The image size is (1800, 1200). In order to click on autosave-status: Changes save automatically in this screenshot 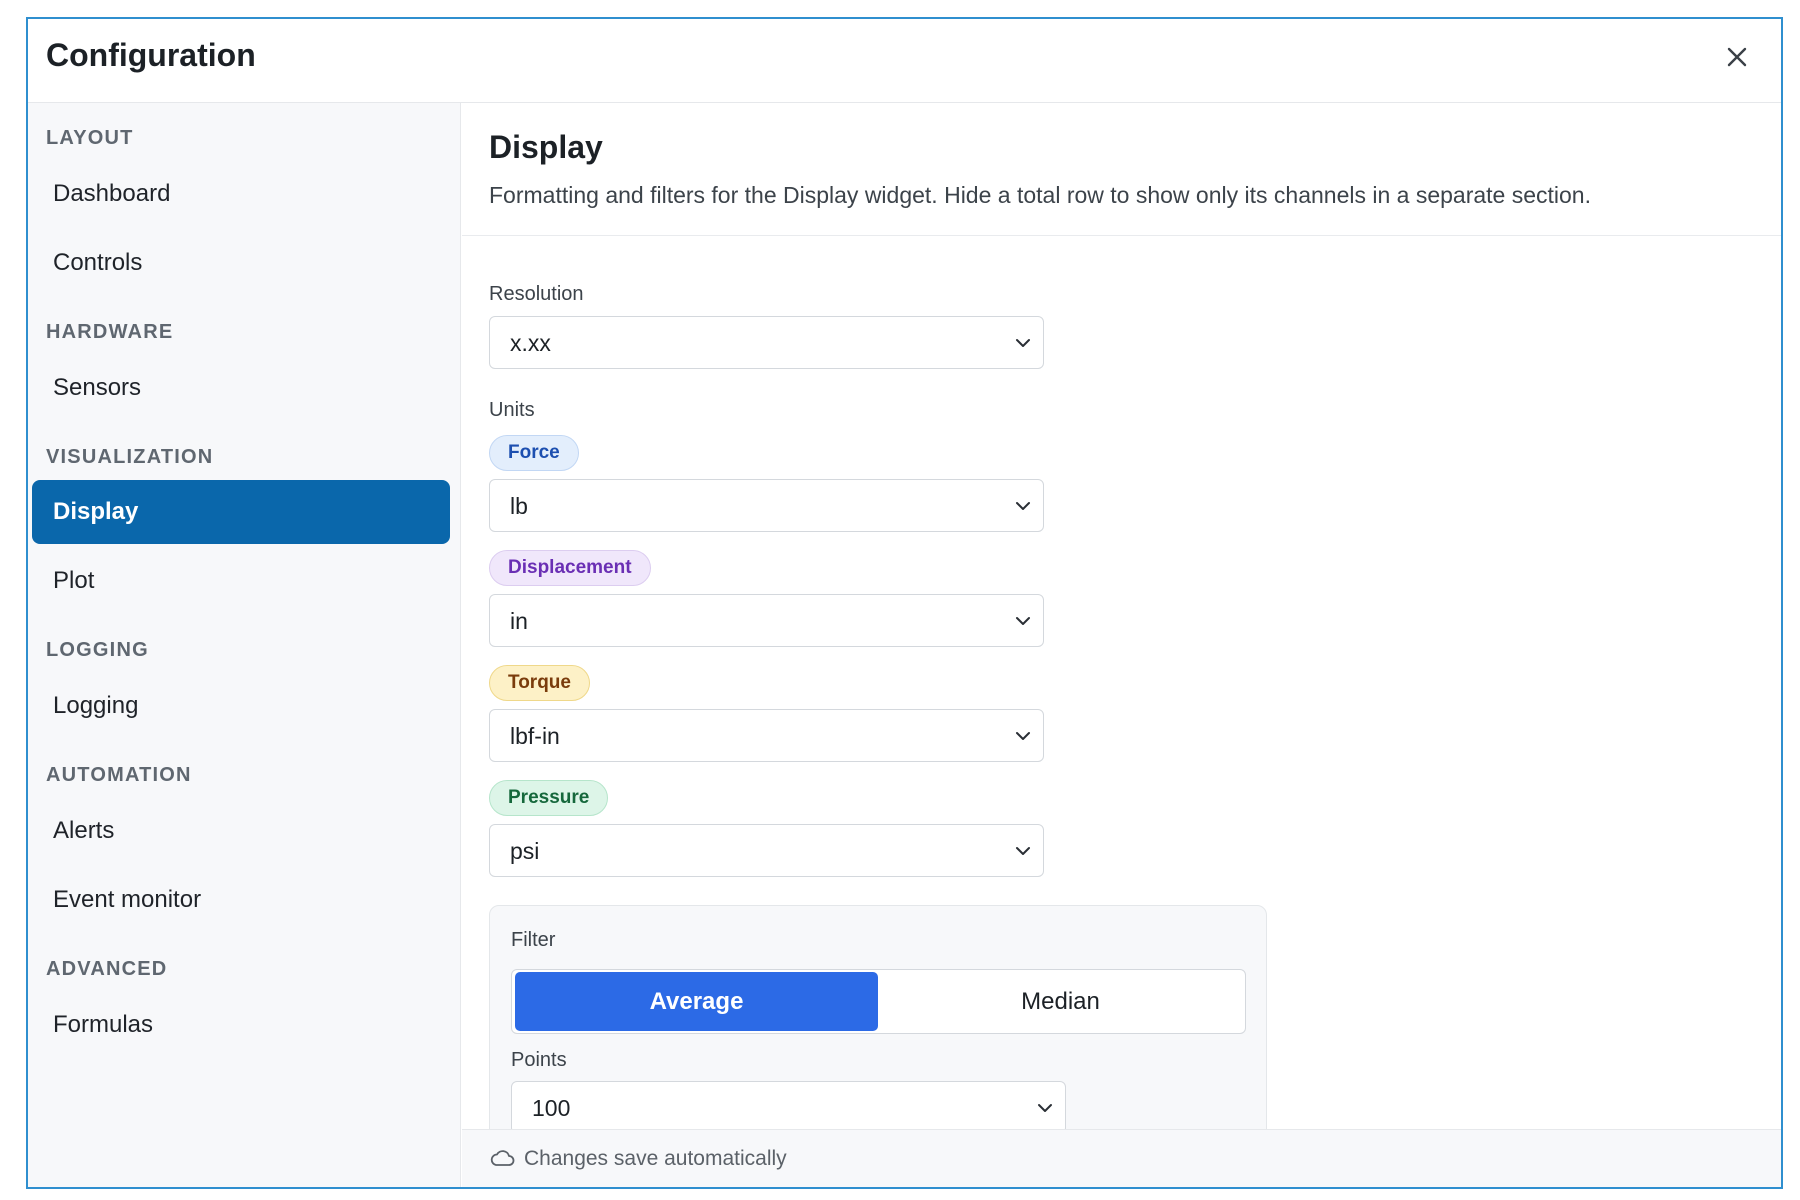, I will do `click(655, 1158)`.